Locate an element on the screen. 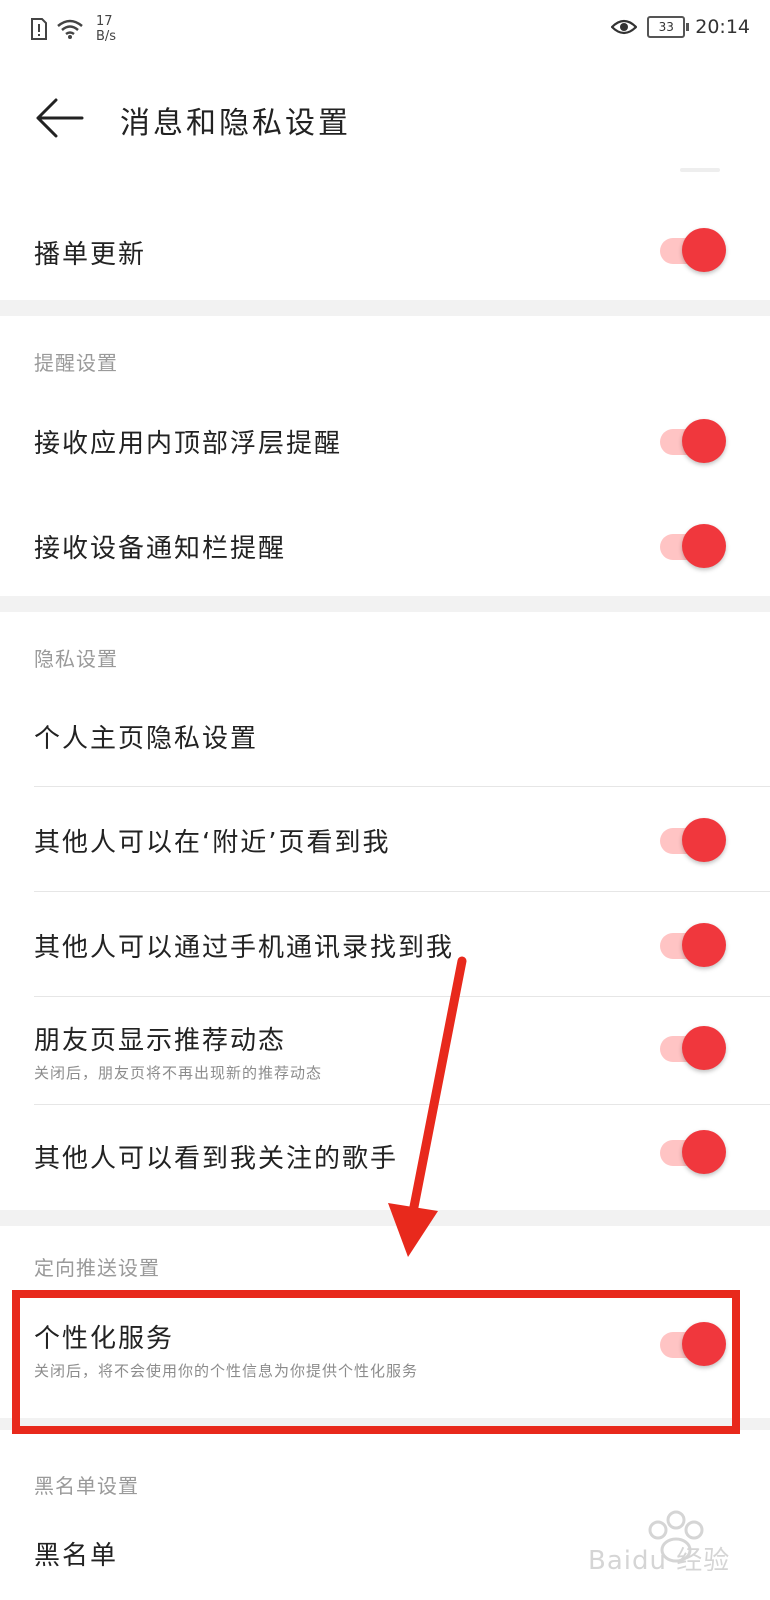 This screenshot has width=770, height=1600. setting-profile-privacy: 个人主页隐私设置 is located at coordinates (385, 738).